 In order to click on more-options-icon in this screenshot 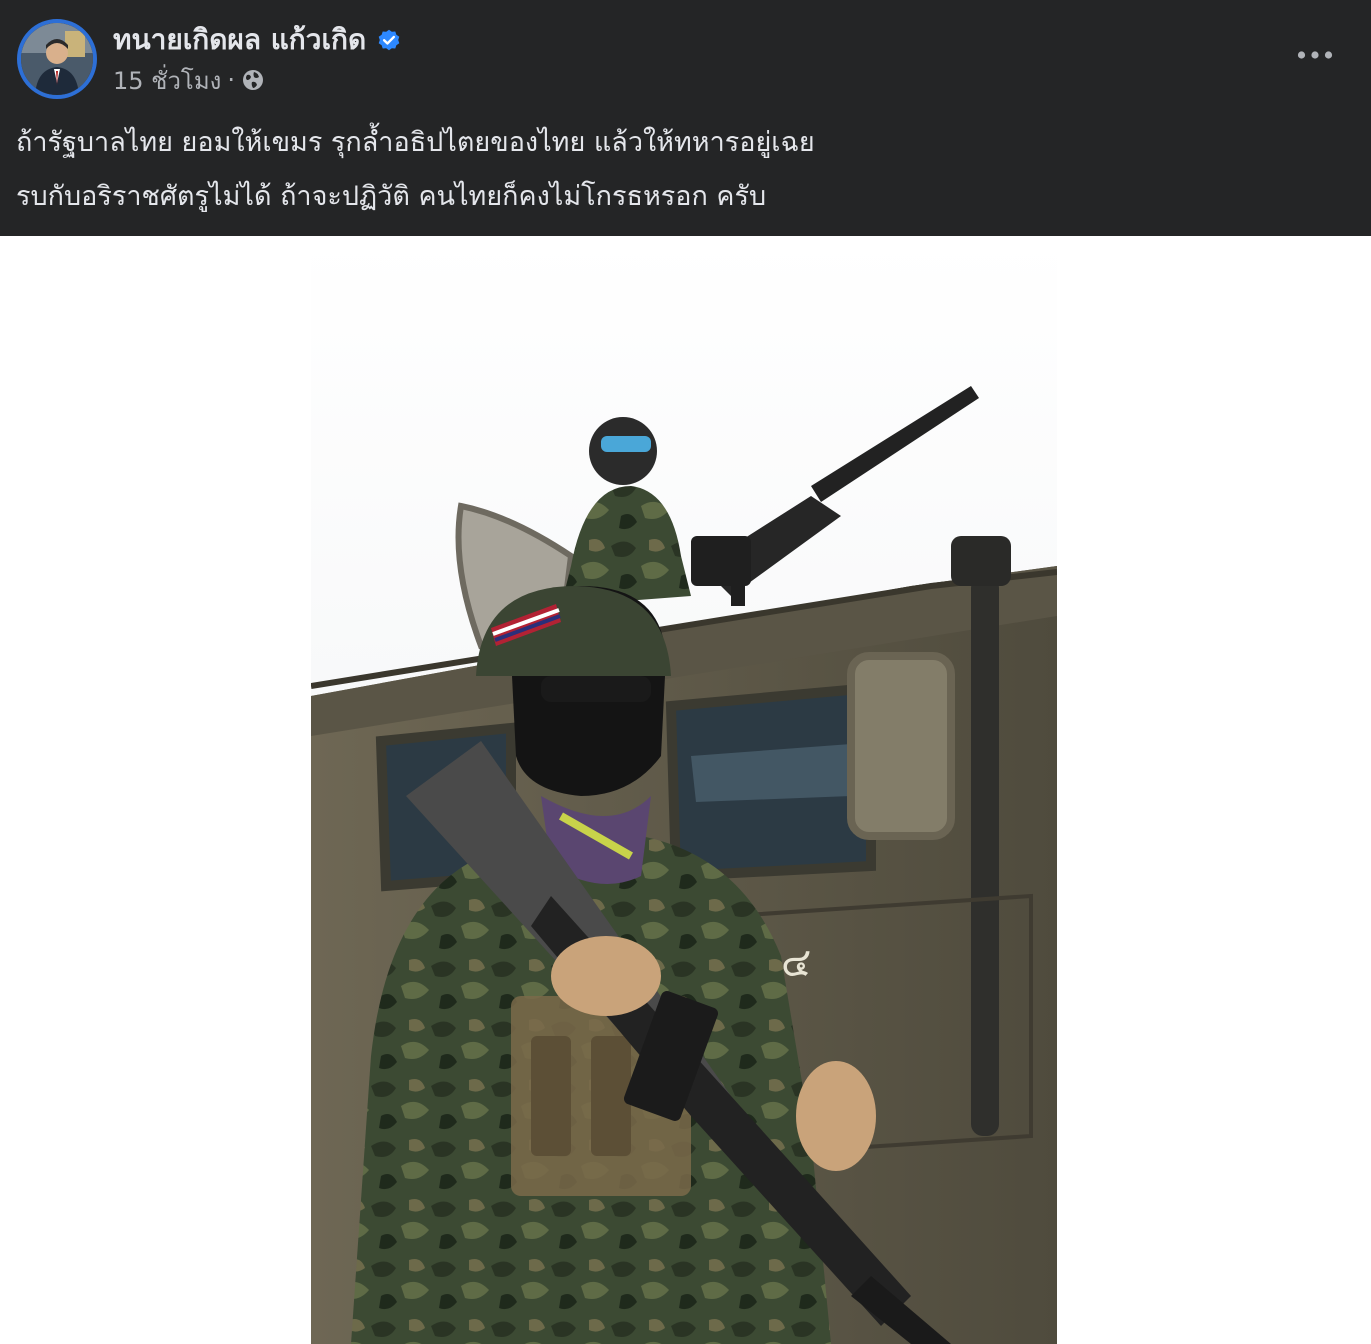, I will do `click(1315, 55)`.